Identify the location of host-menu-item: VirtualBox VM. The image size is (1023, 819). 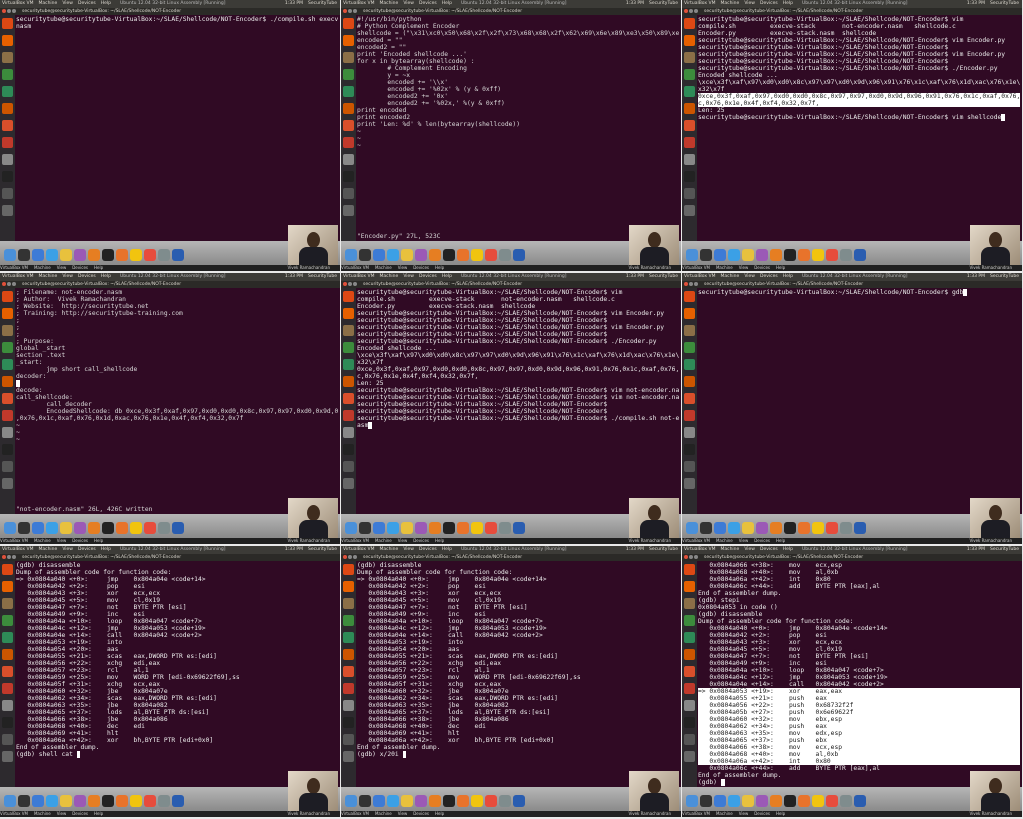
(355, 540).